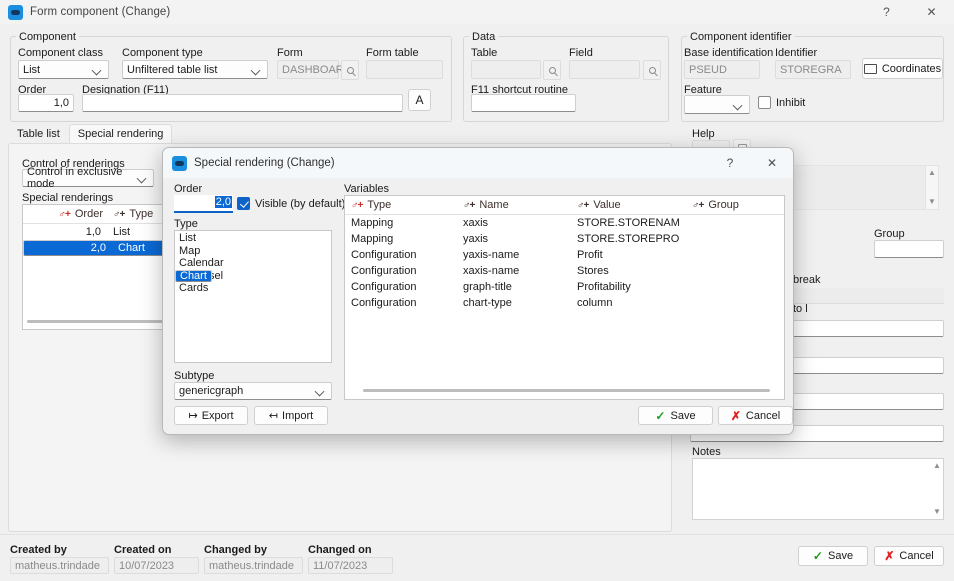  I want to click on window-help-button: ?, so click(886, 12).